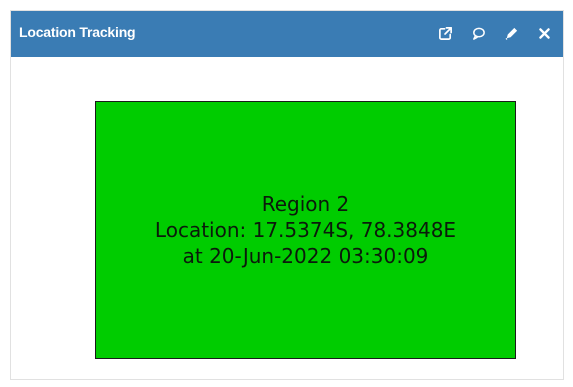 The width and height of the screenshot is (573, 387). Describe the element at coordinates (544, 33) in the screenshot. I see `close-icon` at that location.